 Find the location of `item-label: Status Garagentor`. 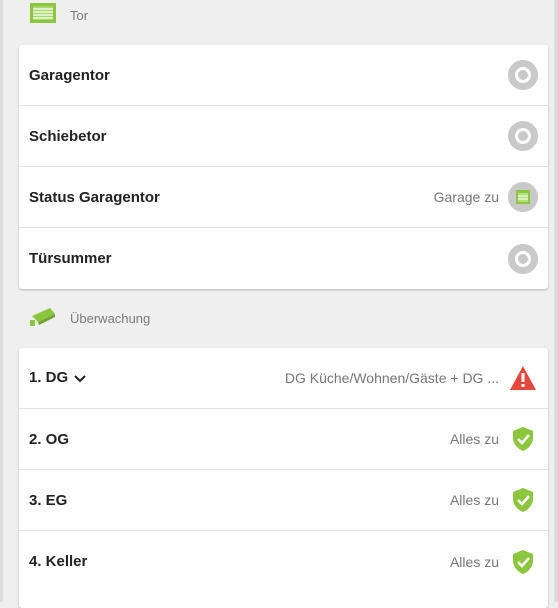

item-label: Status Garagentor is located at coordinates (94, 197).